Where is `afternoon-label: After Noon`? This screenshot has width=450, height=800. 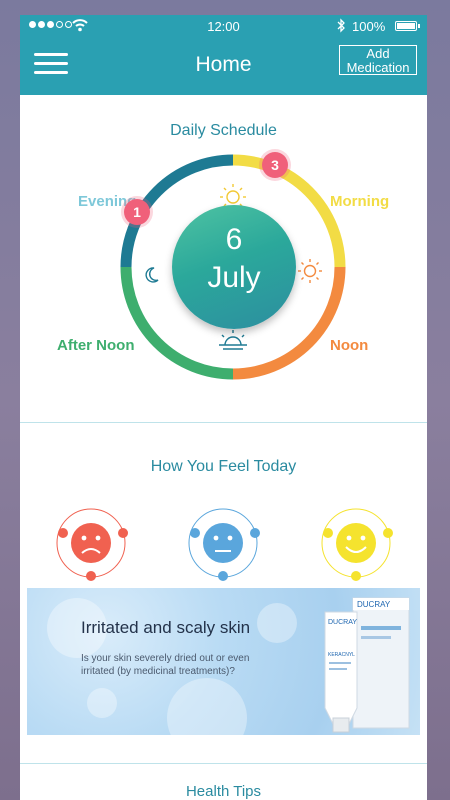
afternoon-label: After Noon is located at coordinates (96, 345).